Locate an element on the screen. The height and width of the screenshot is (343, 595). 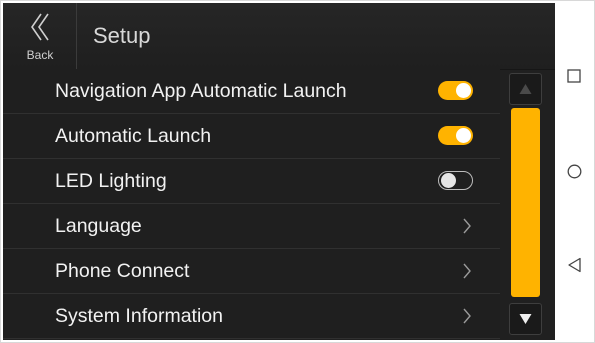
setting-row-phone-connect: Phone Connect is located at coordinates (251, 271).